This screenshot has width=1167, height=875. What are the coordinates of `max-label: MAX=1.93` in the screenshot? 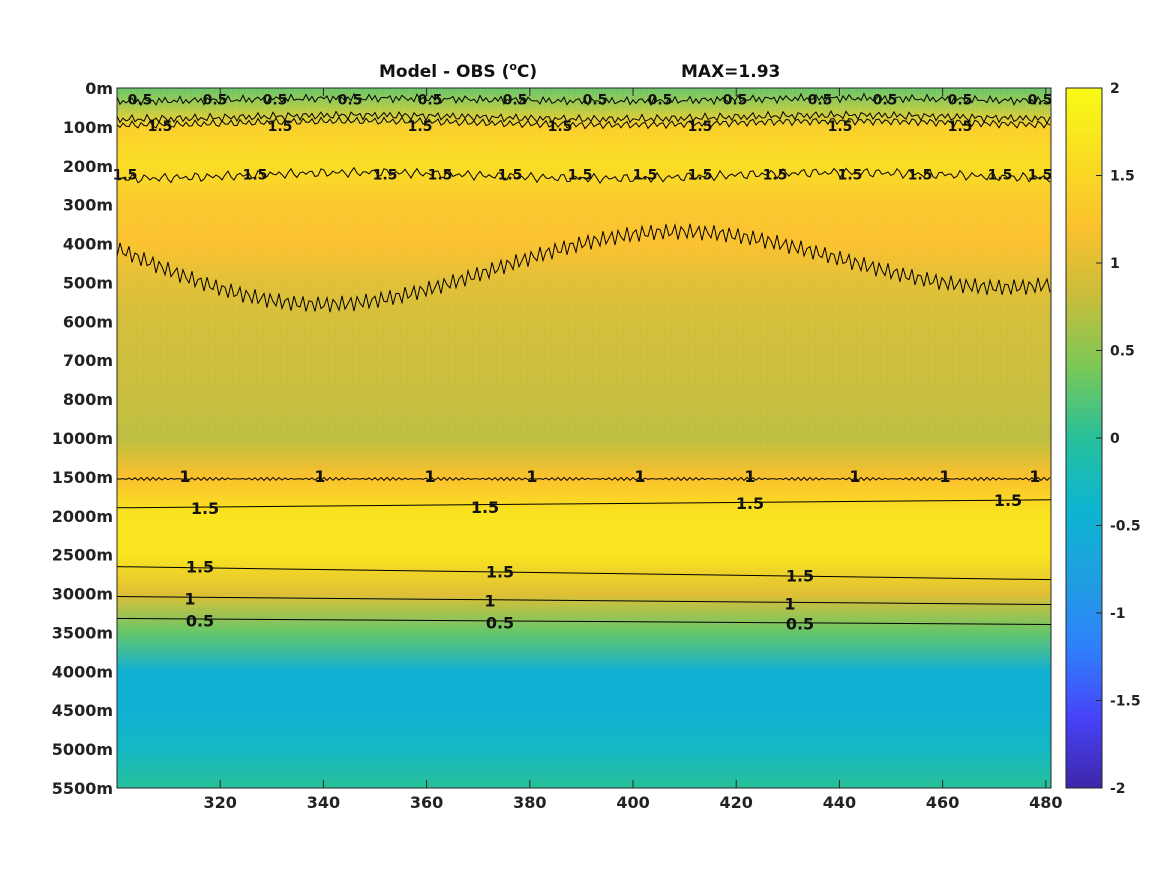 It's located at (730, 72).